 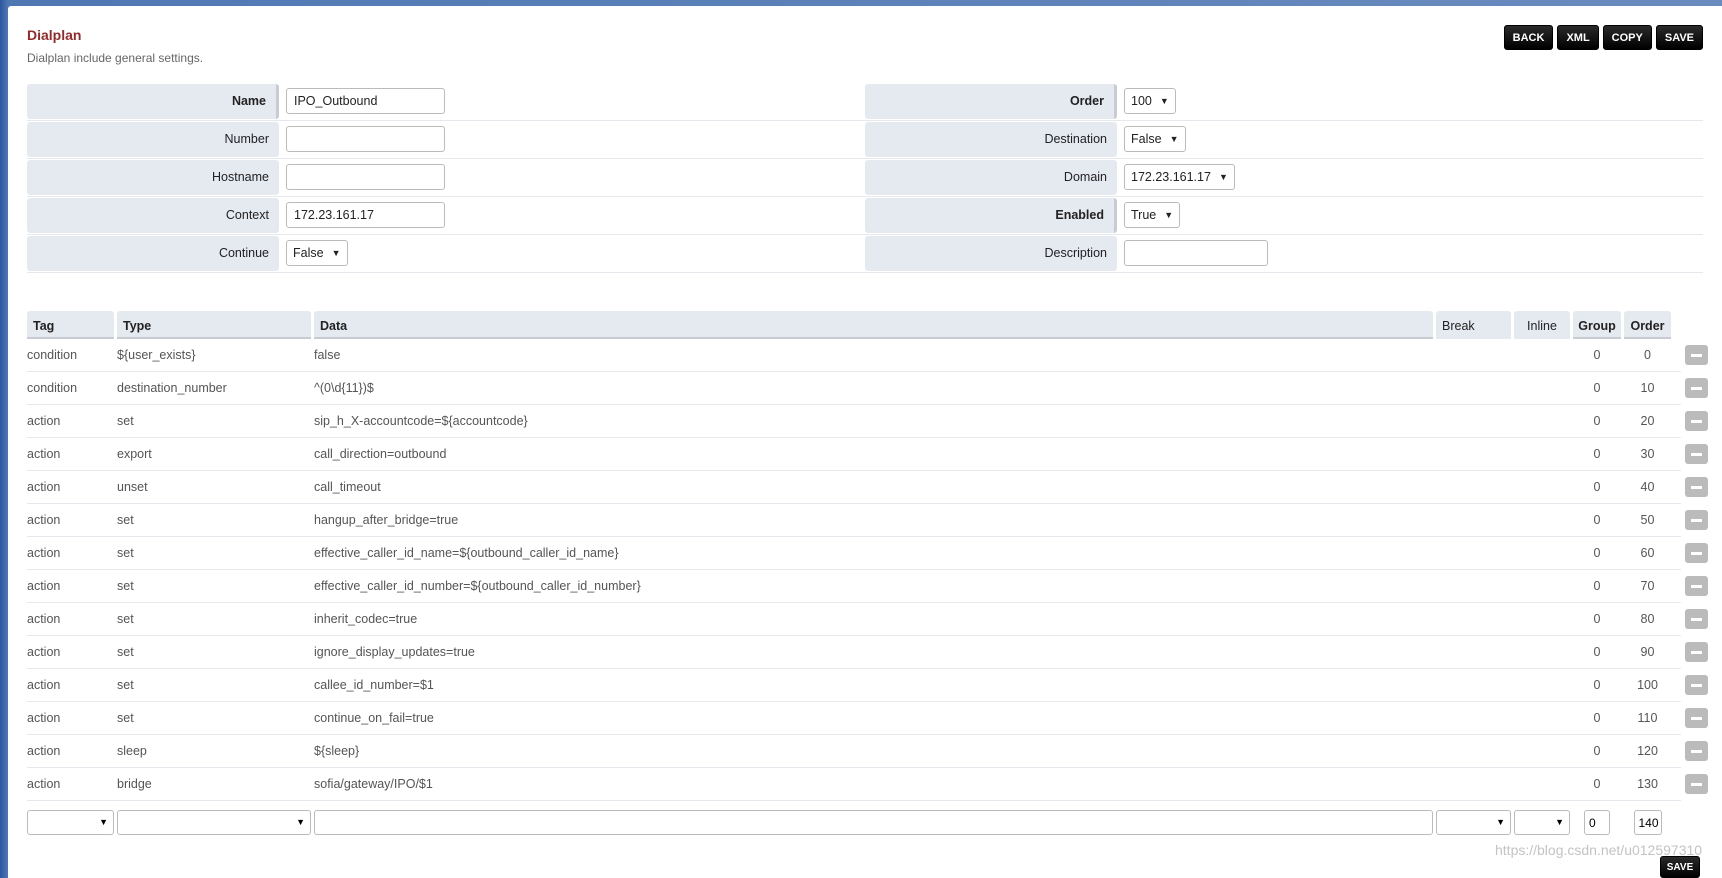 I want to click on cell-order: 110, so click(x=1647, y=718).